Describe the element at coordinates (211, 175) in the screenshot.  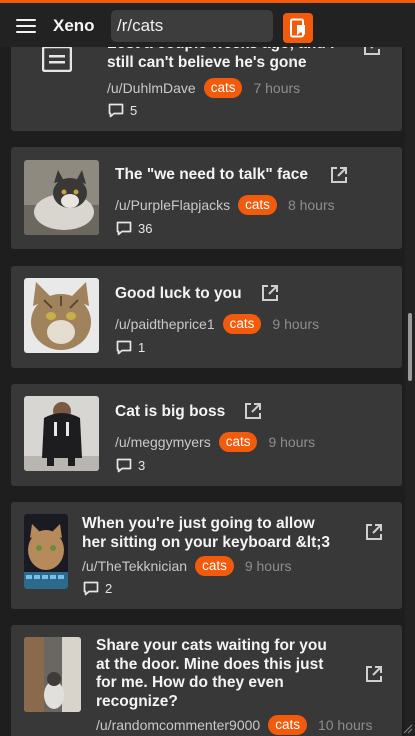
I see `post-title: The "we need to talk" face` at that location.